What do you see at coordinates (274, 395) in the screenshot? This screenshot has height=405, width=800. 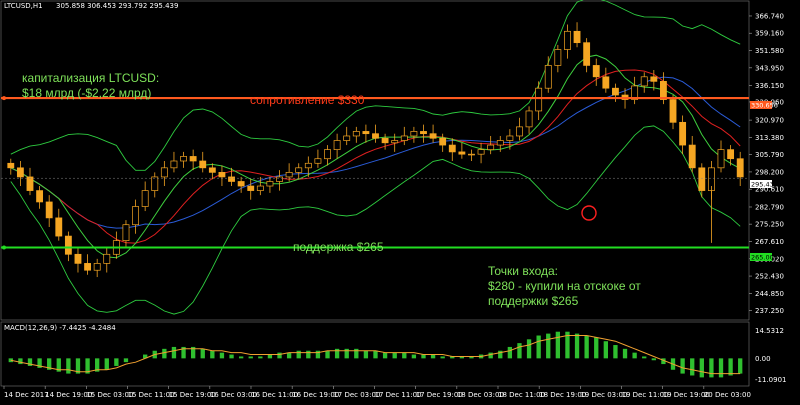 I see `x-tick-label: 16 Dec 11:00` at bounding box center [274, 395].